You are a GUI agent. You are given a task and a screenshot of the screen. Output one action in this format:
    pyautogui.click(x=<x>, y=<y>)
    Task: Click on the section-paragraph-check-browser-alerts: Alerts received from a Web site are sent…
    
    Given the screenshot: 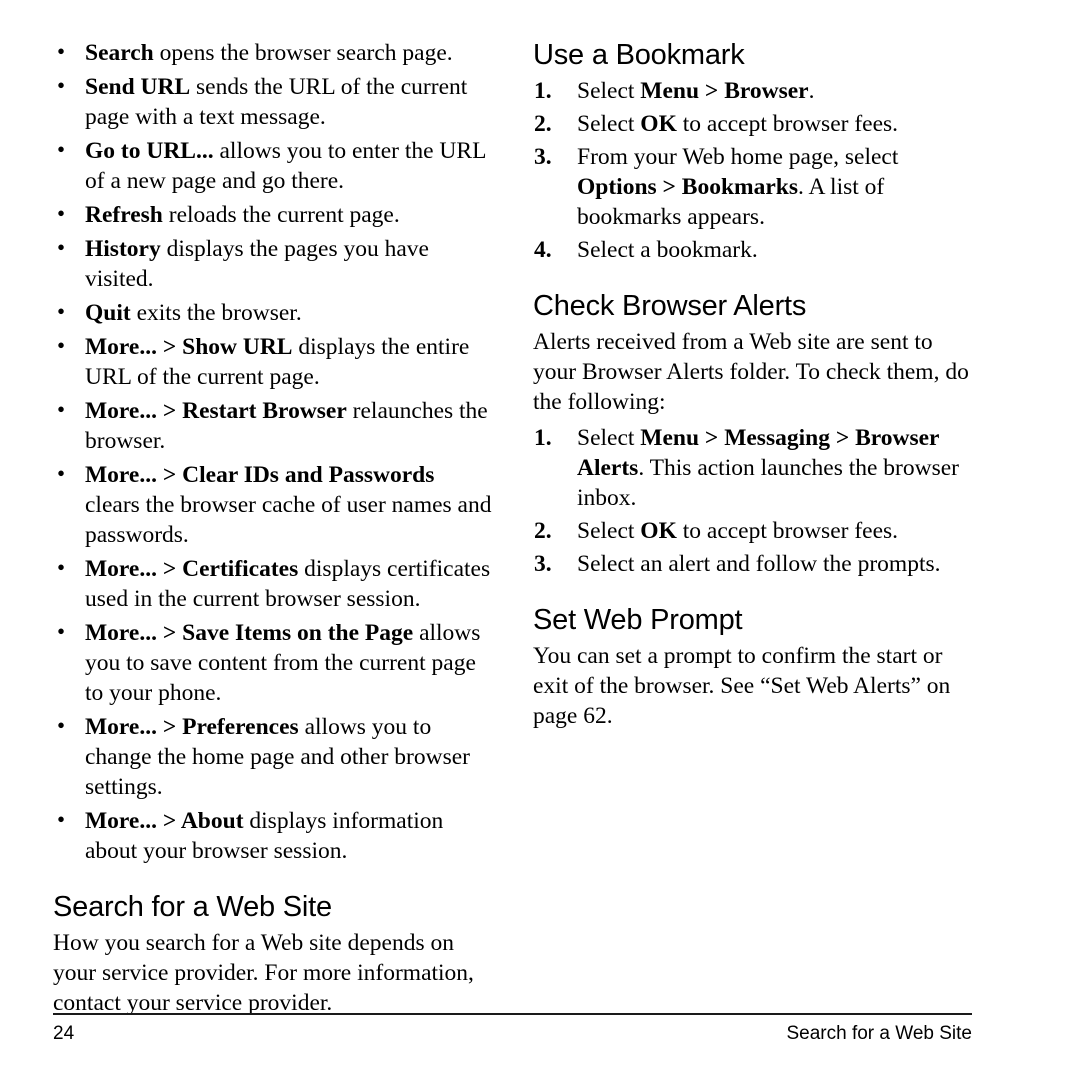 What is the action you would take?
    pyautogui.click(x=751, y=372)
    